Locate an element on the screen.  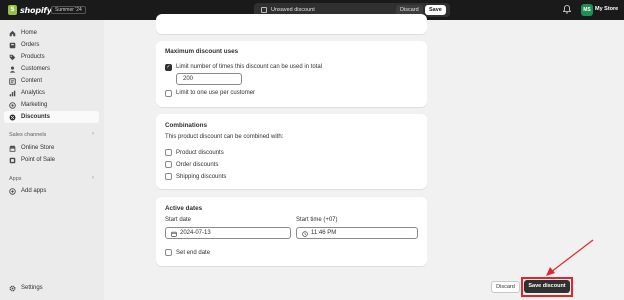
sidebar-item-analytics: Analytics is located at coordinates (51, 93).